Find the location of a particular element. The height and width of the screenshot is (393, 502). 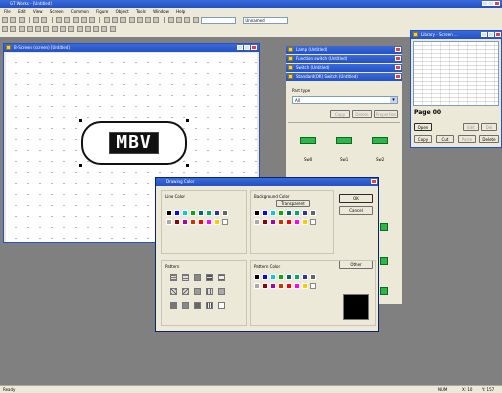

image-icon is located at coordinates (71, 29).